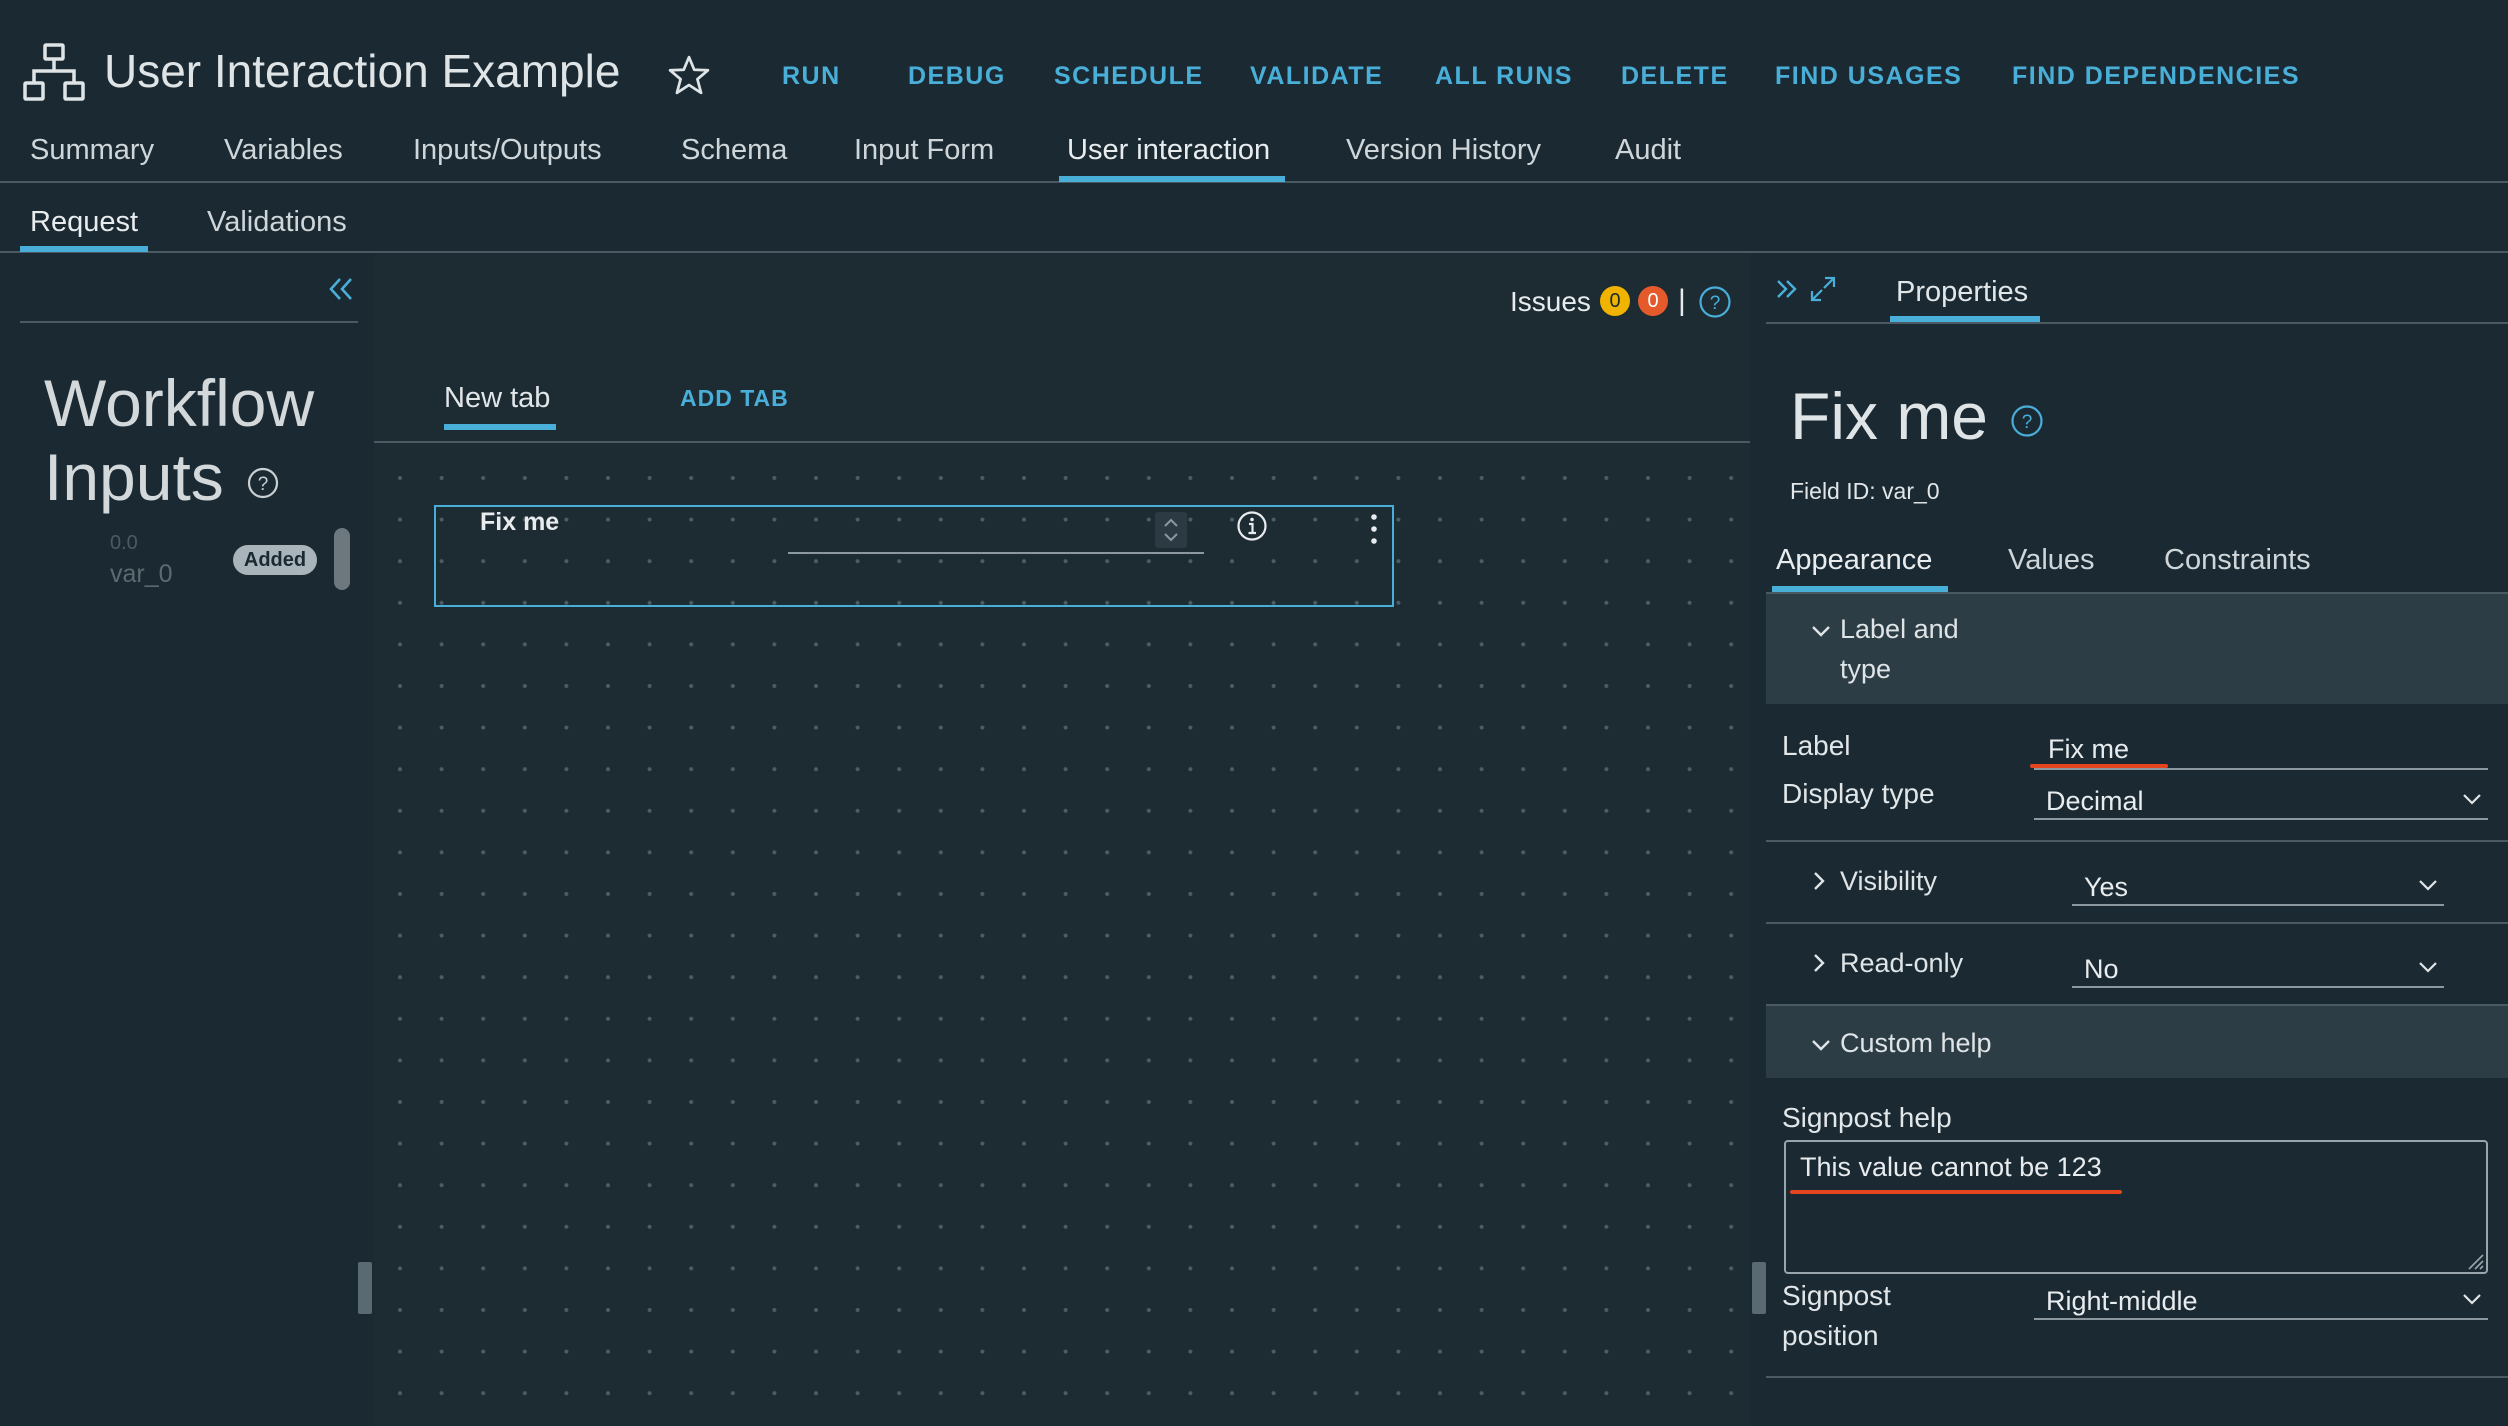  I want to click on workflow-inputs-title: Workflow Inputs, so click(179, 440).